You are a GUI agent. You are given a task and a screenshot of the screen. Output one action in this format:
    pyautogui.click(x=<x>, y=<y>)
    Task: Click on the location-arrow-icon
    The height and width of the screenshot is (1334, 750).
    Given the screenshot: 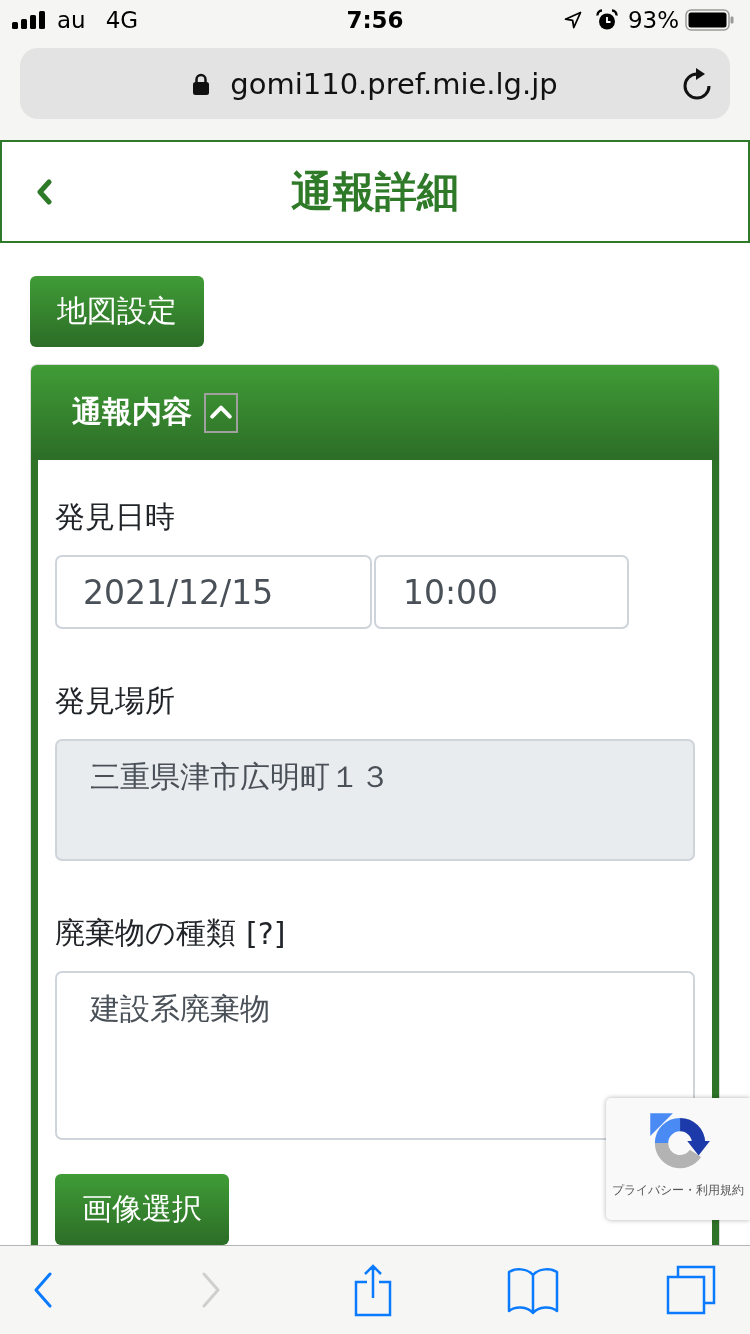 What is the action you would take?
    pyautogui.click(x=572, y=20)
    